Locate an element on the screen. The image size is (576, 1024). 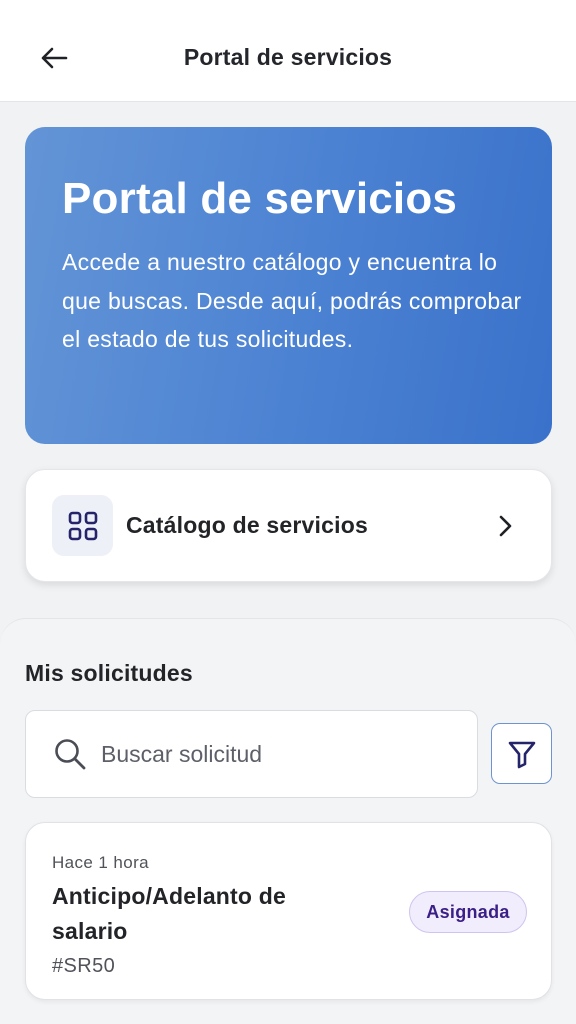
search-icon is located at coordinates (70, 754).